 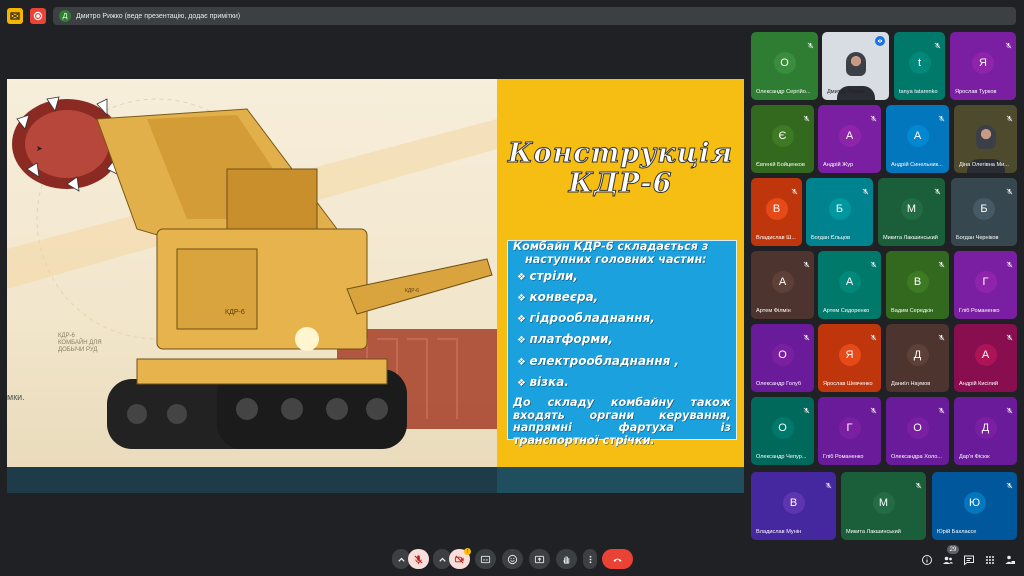 What do you see at coordinates (953, 549) in the screenshot?
I see `participant-count-badge: 29` at bounding box center [953, 549].